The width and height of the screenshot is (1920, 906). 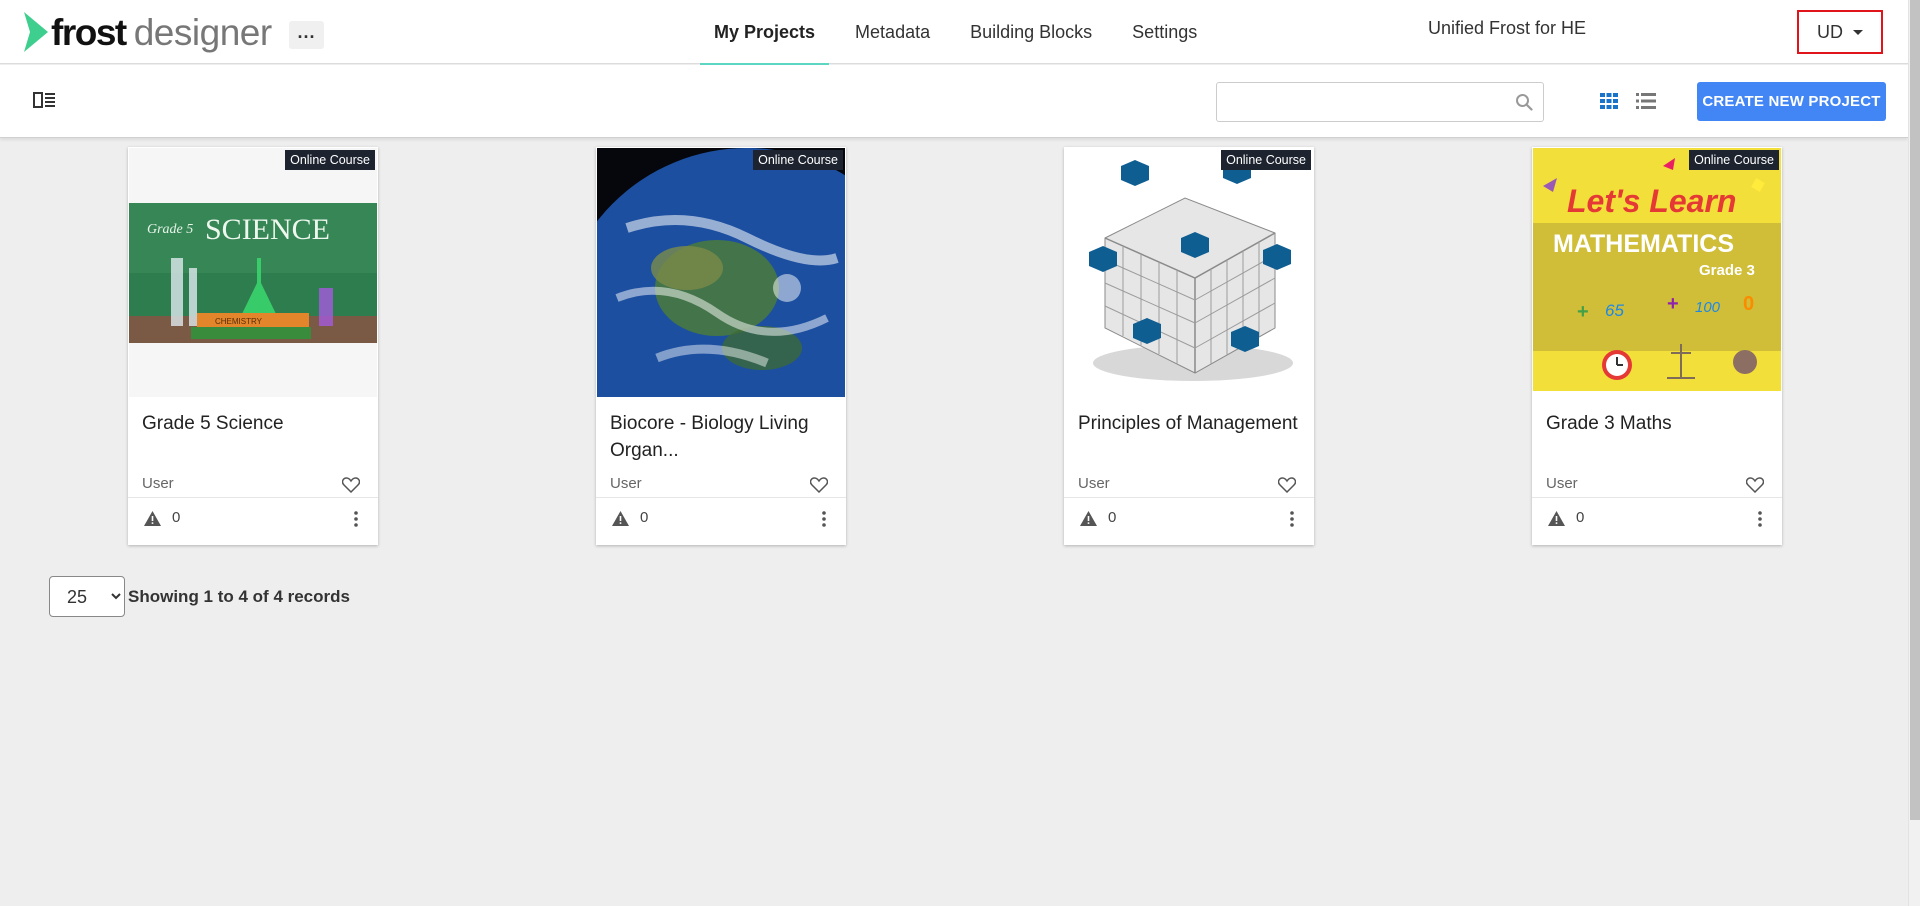 What do you see at coordinates (1643, 244) in the screenshot?
I see `maths-title-text: MATHEMATICS` at bounding box center [1643, 244].